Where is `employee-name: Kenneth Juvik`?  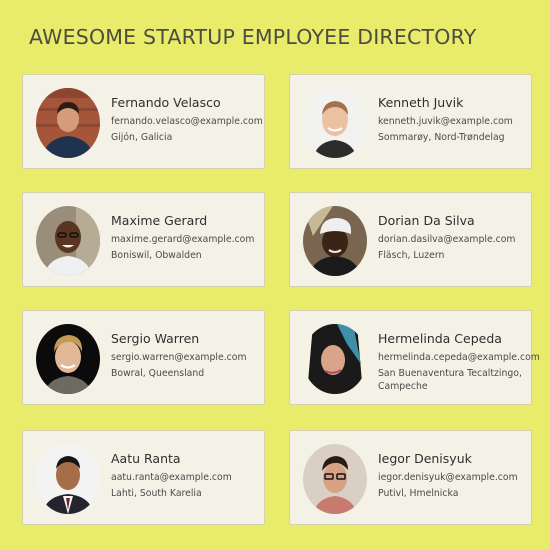
employee-name: Kenneth Juvik is located at coordinates (421, 102).